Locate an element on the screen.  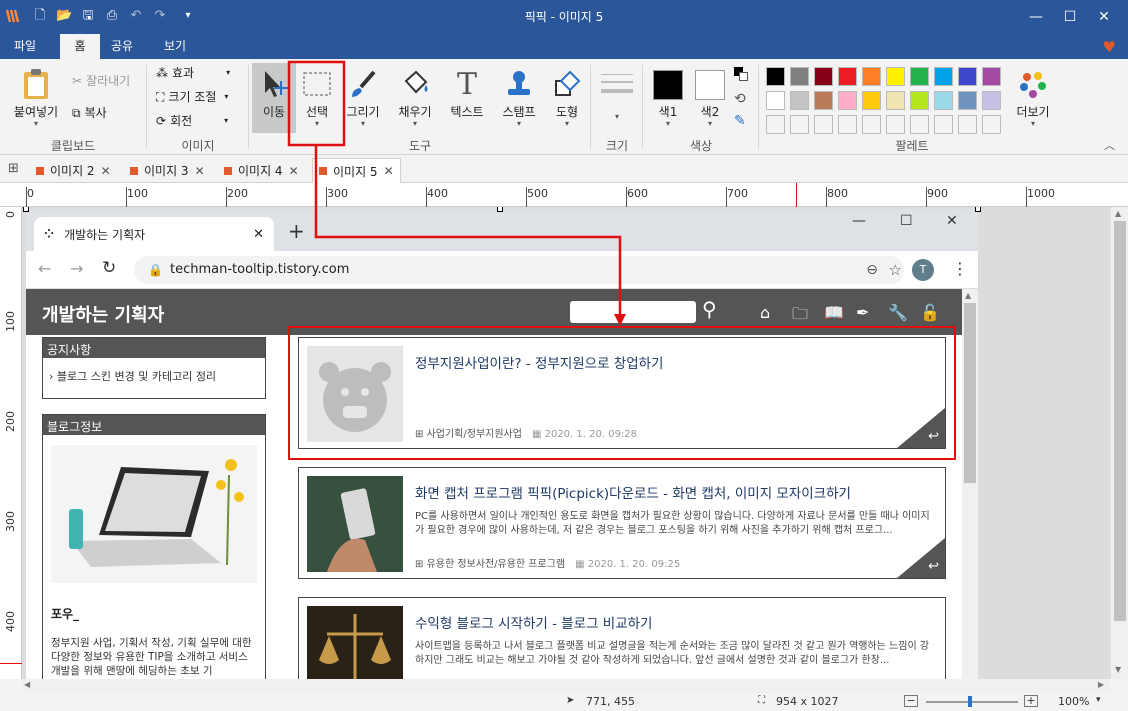
grid-view-icon: ⊞ is located at coordinates (13, 168).